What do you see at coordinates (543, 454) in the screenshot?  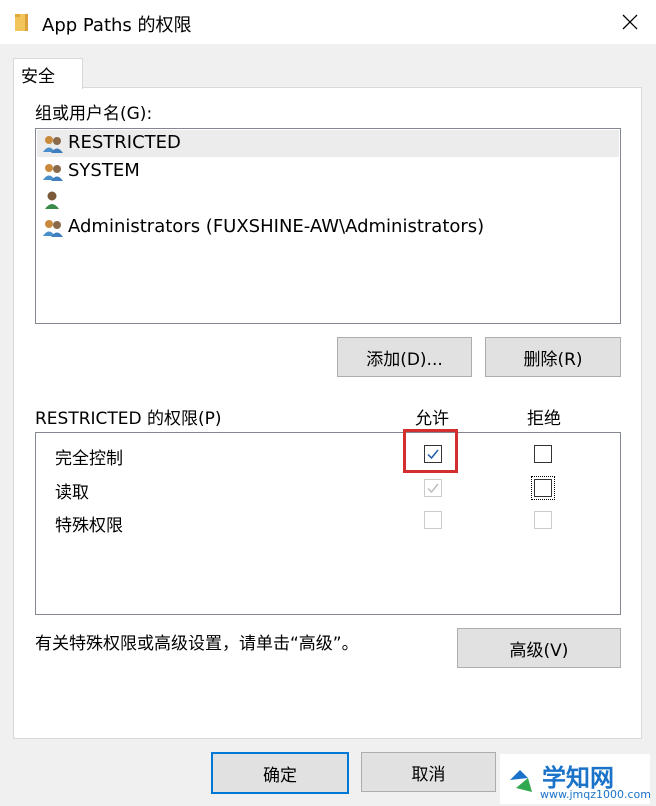 I see `full-control-deny-checkbox` at bounding box center [543, 454].